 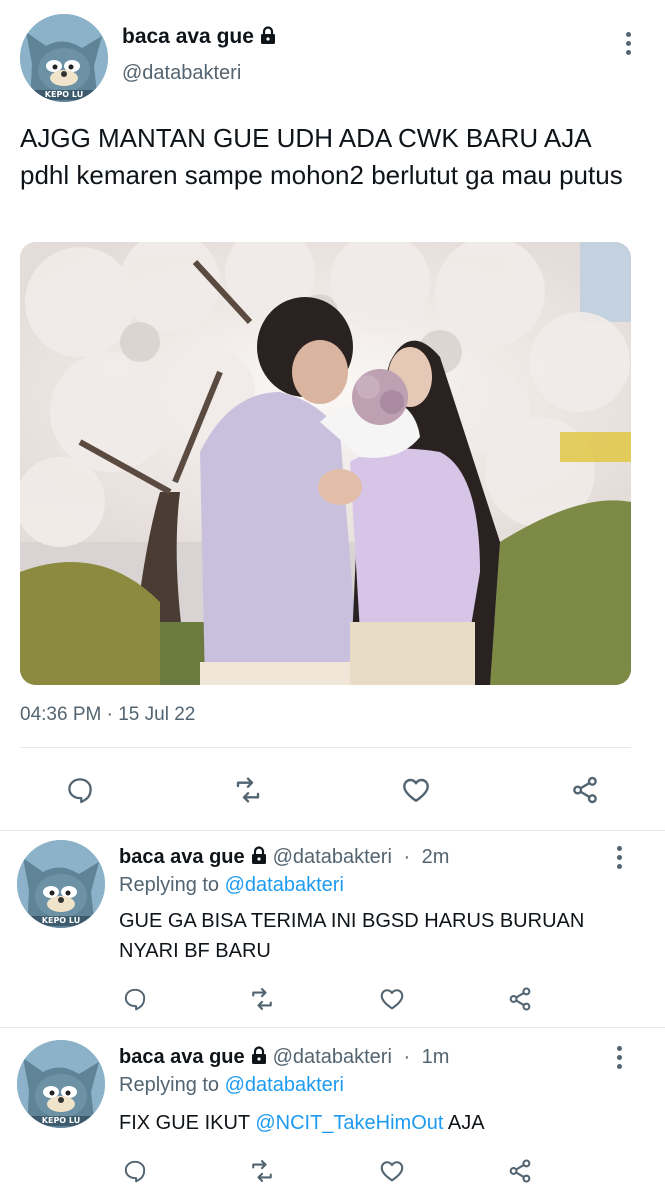 What do you see at coordinates (436, 1057) in the screenshot?
I see `reply-time: 1m` at bounding box center [436, 1057].